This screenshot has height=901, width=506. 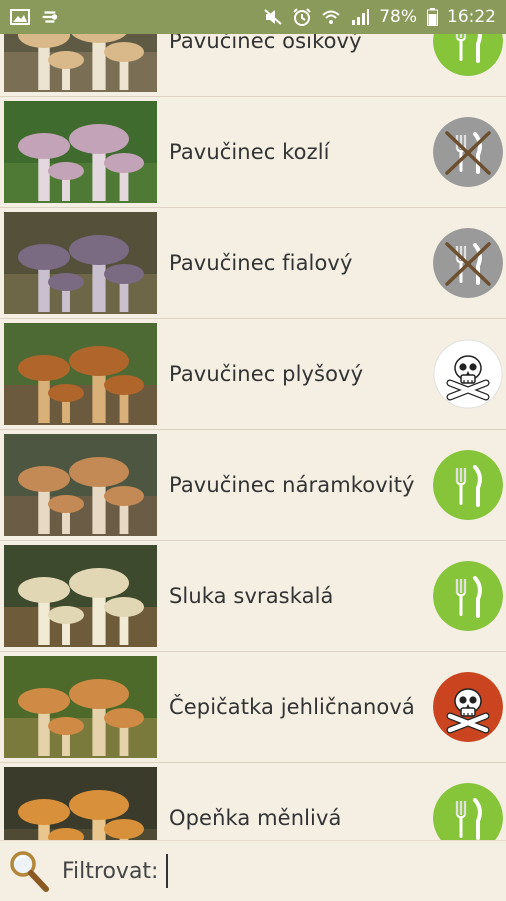 I want to click on mushroom-name: Pavučinec osikový, so click(x=265, y=43).